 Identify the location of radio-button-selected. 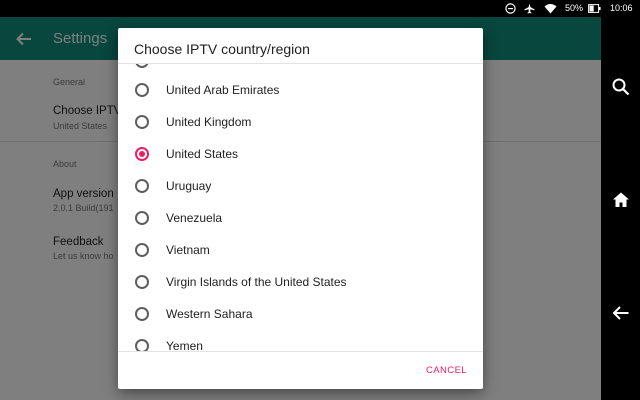
(142, 154).